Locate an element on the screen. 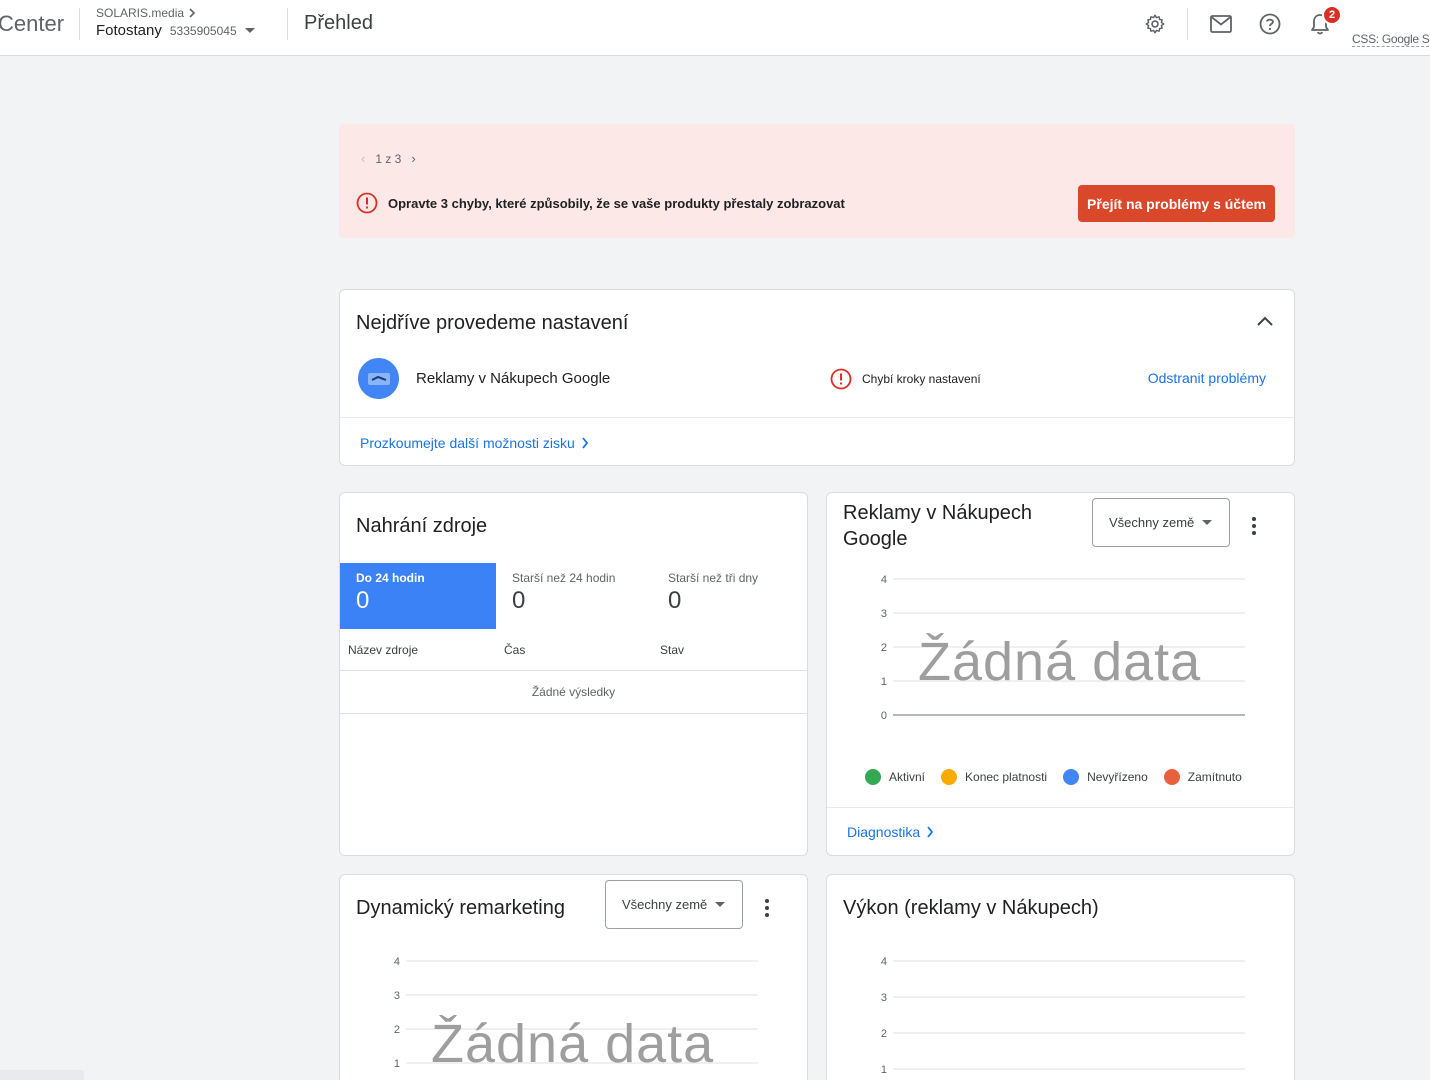  feeds-title: Nahrání zdroje is located at coordinates (422, 526).